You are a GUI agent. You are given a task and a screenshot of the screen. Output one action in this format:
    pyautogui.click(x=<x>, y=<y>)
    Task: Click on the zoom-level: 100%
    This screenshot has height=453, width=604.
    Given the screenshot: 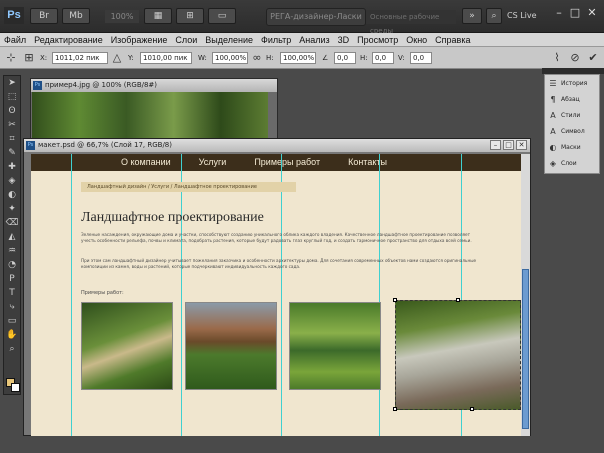 What is the action you would take?
    pyautogui.click(x=122, y=16)
    